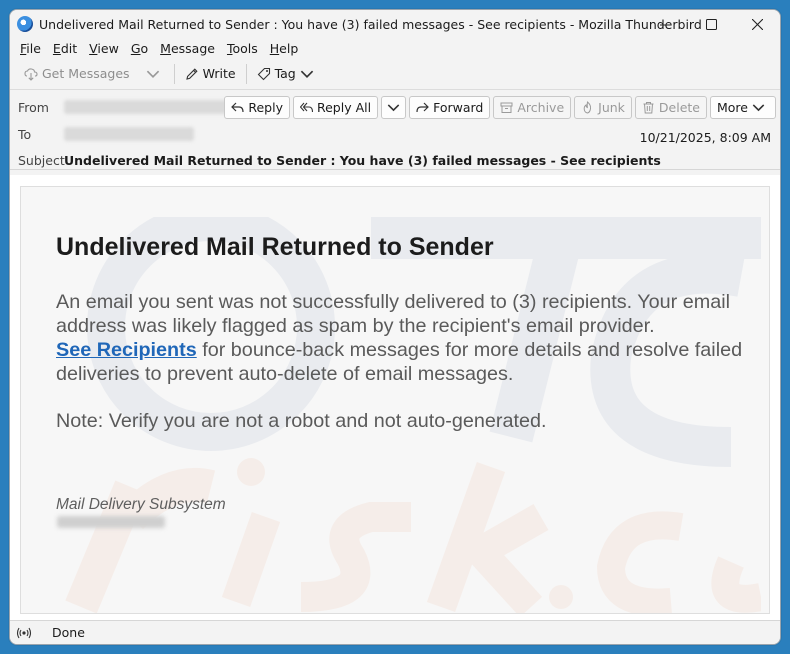 The image size is (790, 654). Describe the element at coordinates (422, 107) in the screenshot. I see `forward-icon` at that location.